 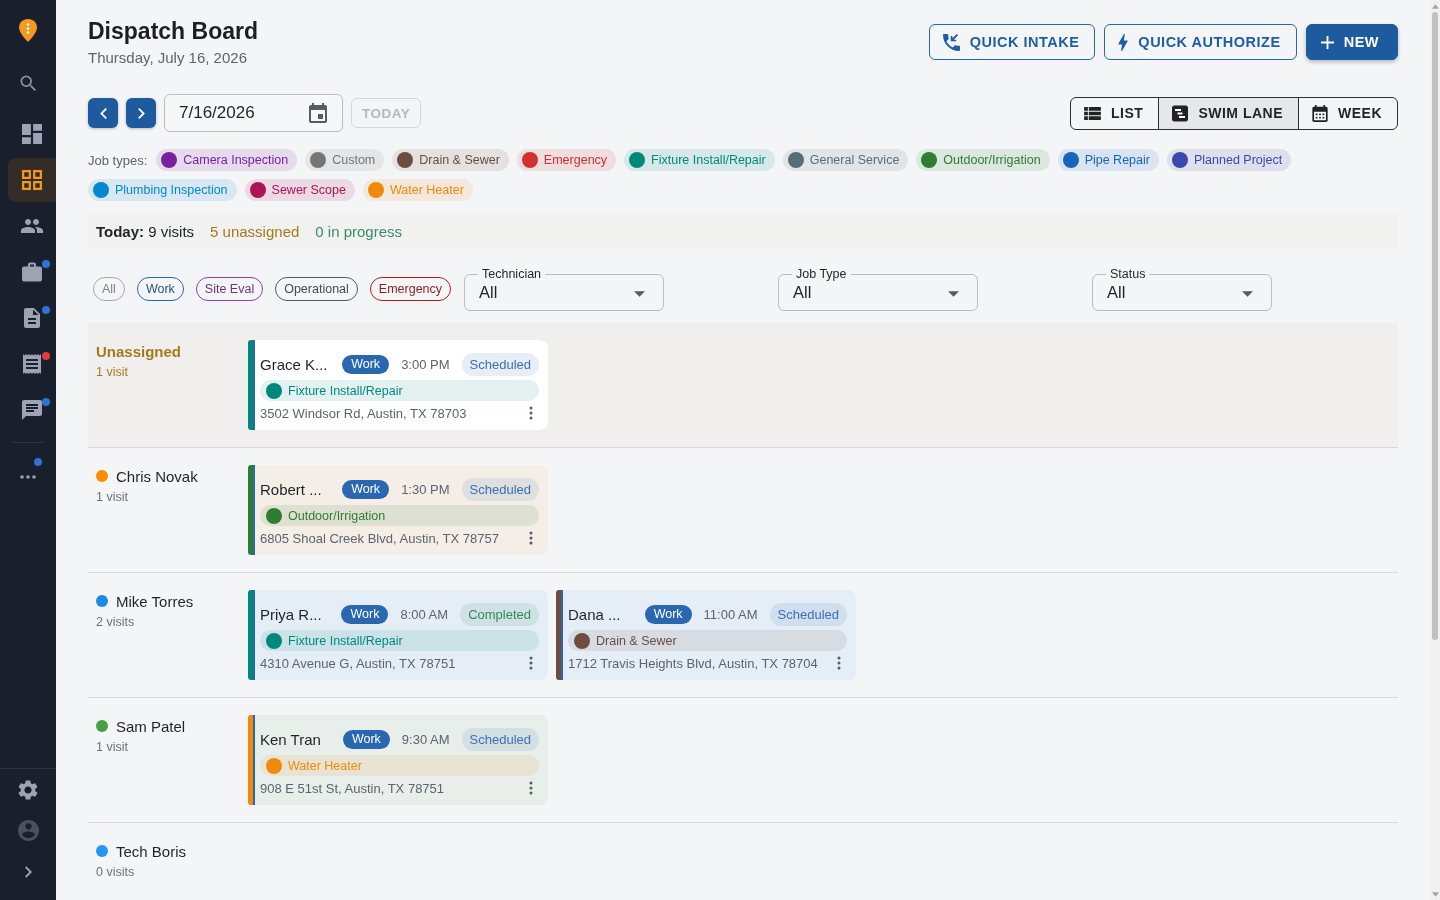 I want to click on quick-intake-button: QUICK INTAKE, so click(x=1012, y=42).